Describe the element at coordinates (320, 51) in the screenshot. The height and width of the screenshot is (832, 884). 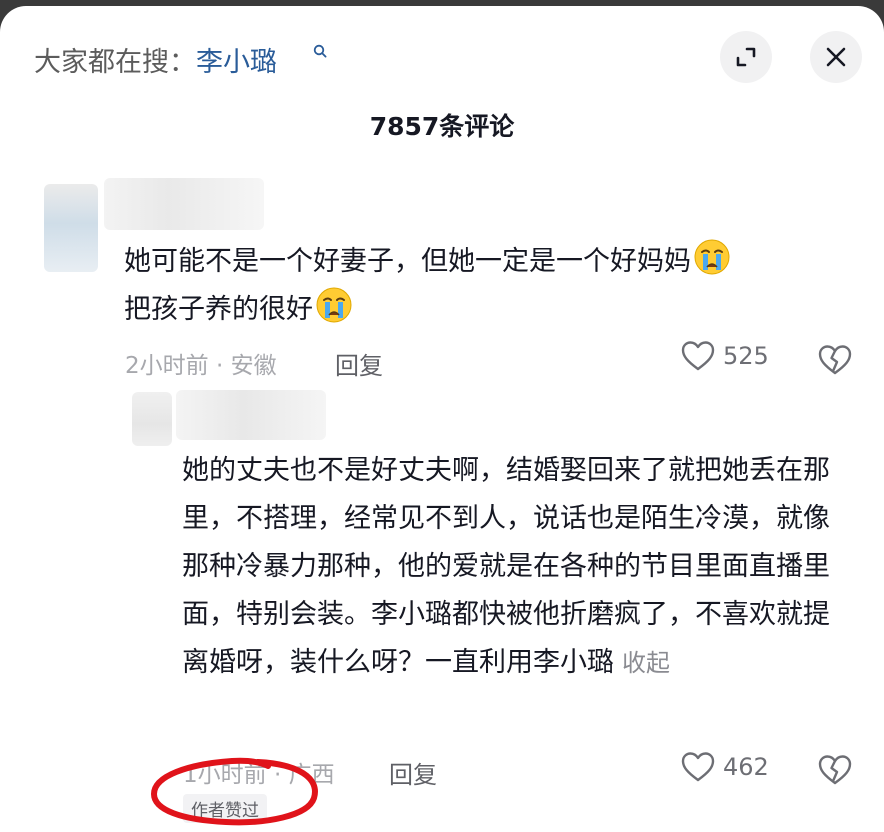
I see `search-icon` at that location.